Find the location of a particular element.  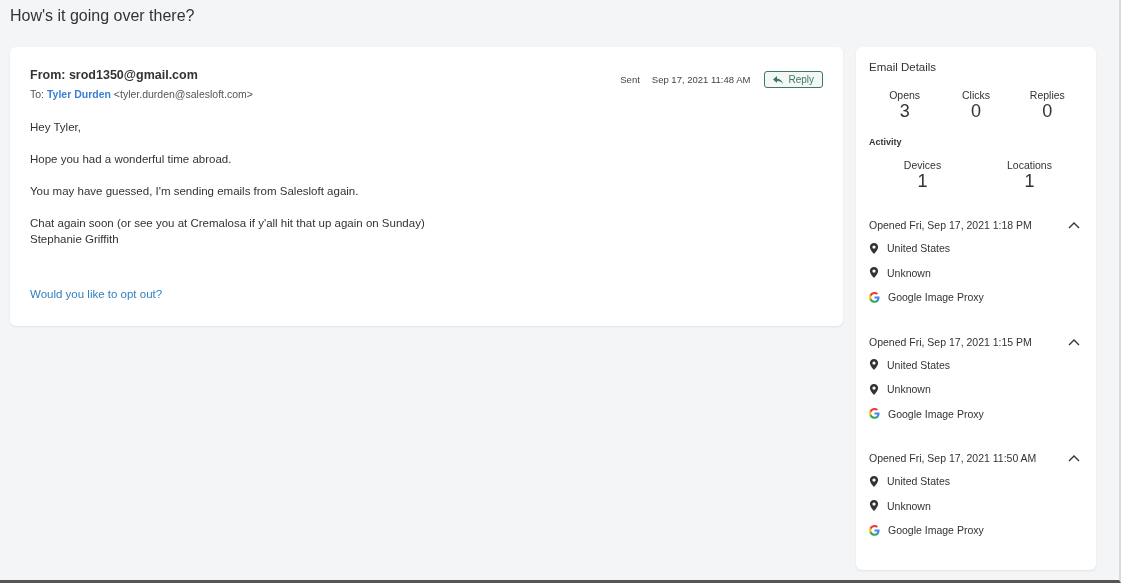

from-line: From: srod1350@gmail.com is located at coordinates (114, 75).